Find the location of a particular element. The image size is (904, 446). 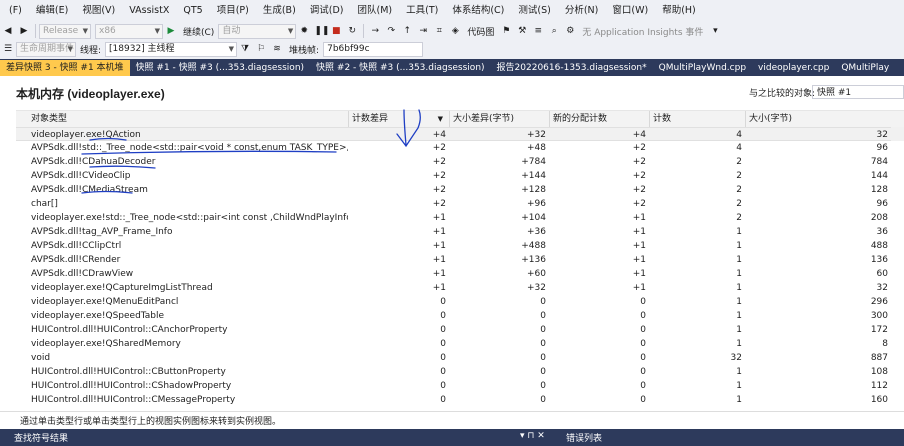

find-icon: ⌕ is located at coordinates (554, 31).